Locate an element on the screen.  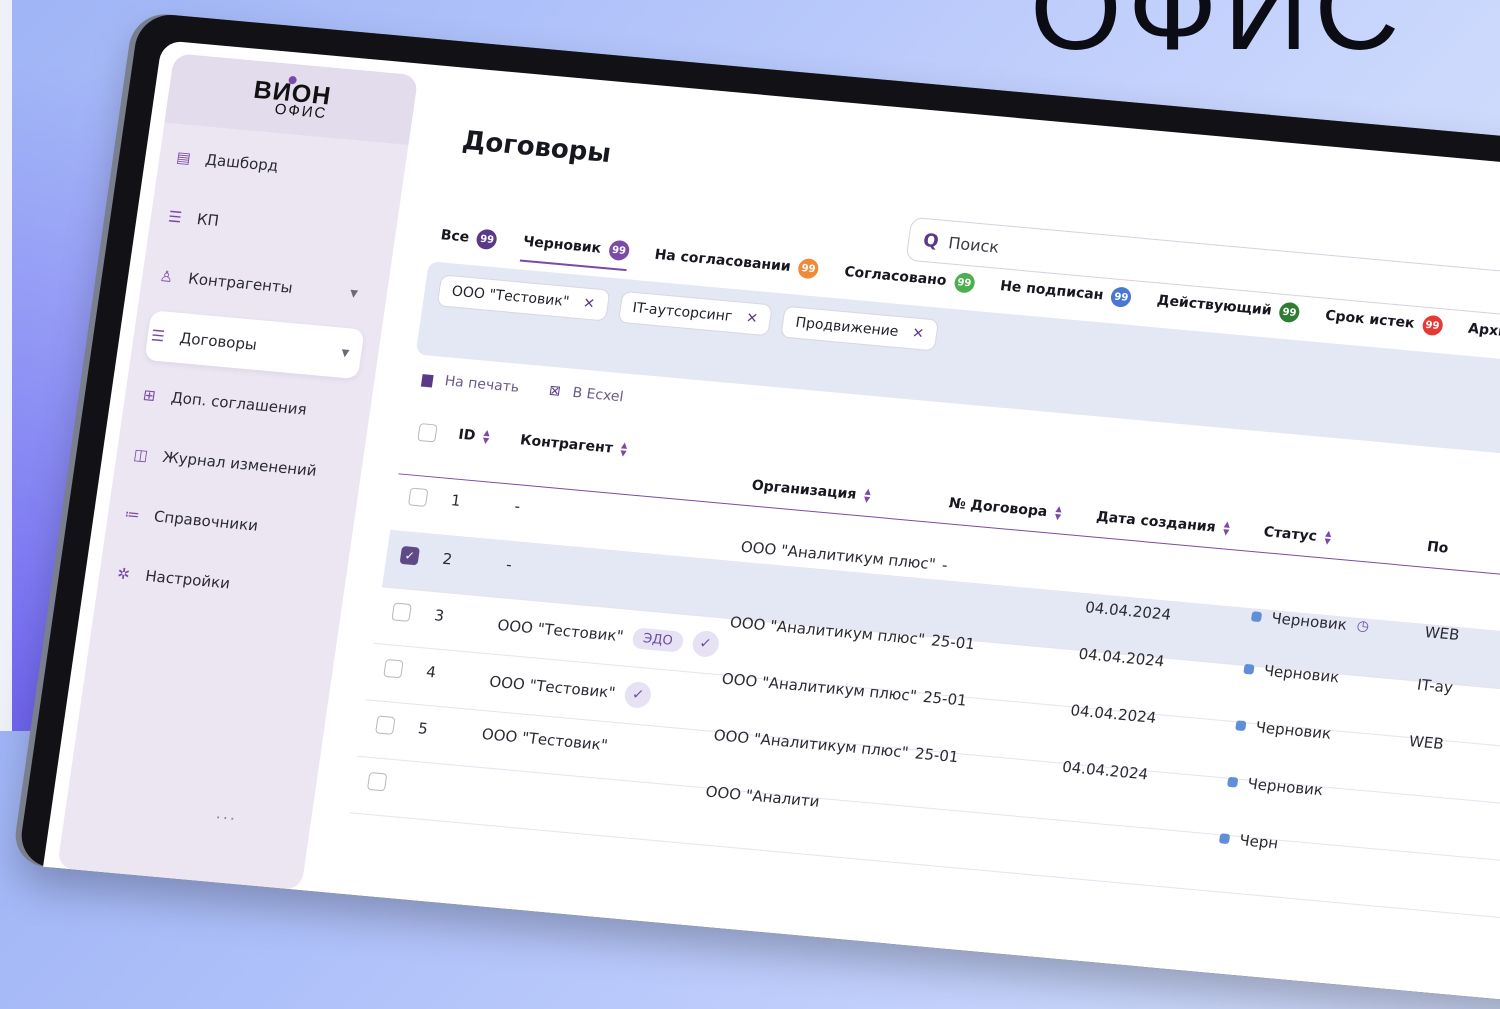
header-contractor: Контрагент ▲ ▼ is located at coordinates (573, 445).